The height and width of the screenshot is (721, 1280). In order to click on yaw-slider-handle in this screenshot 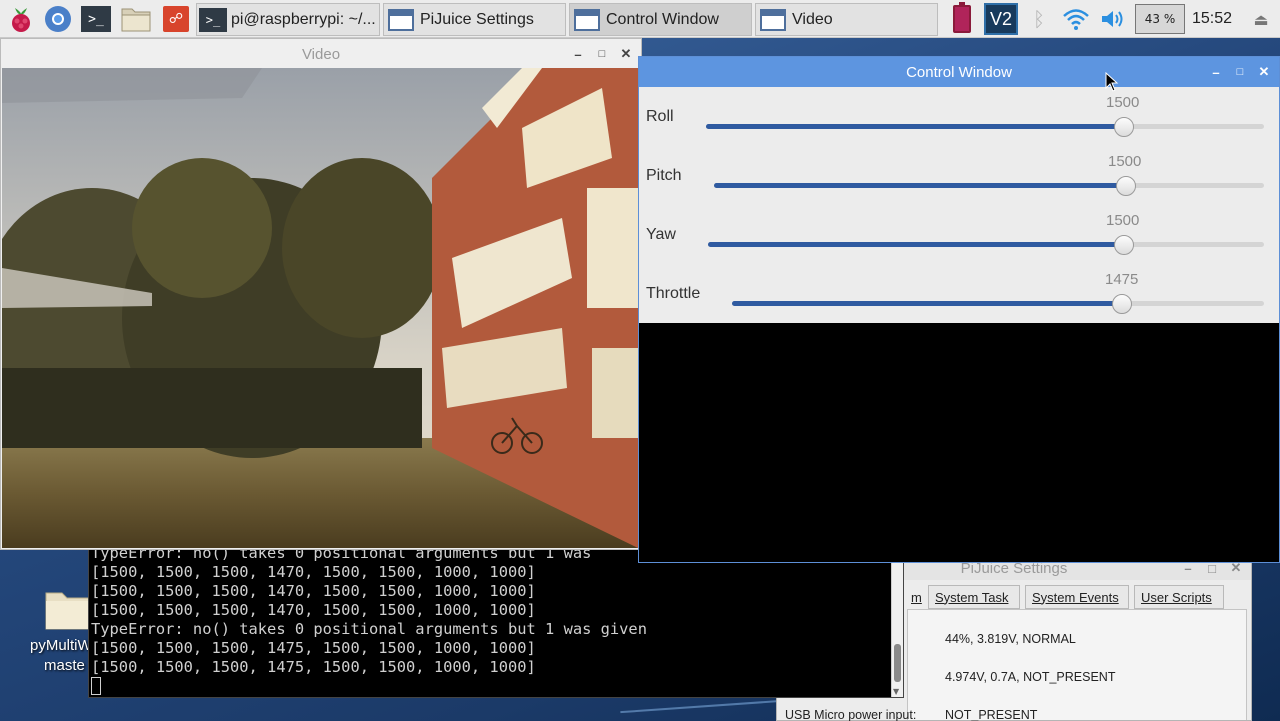, I will do `click(1124, 245)`.